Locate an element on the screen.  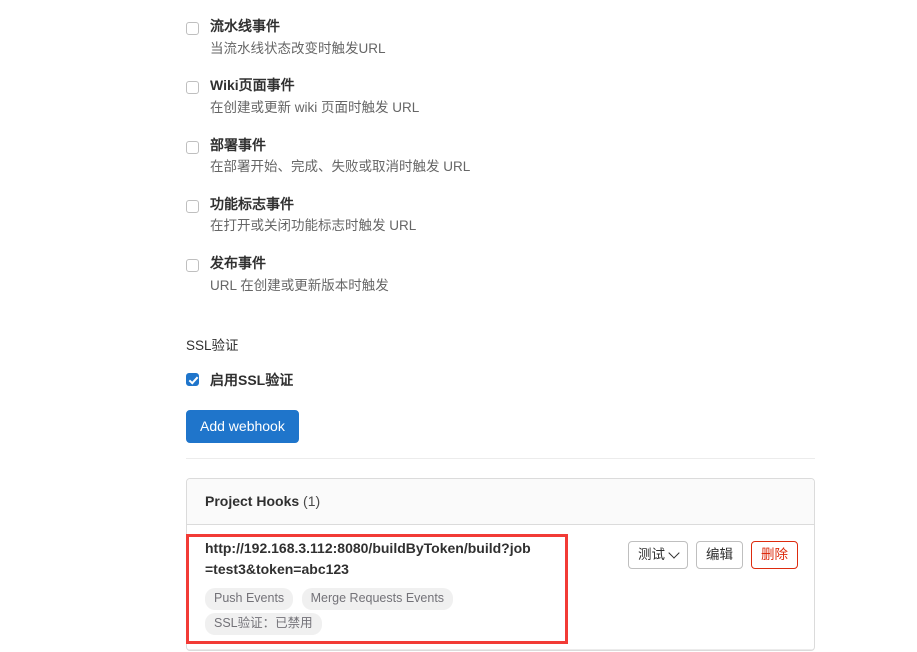
checkbox-enable-ssl-verification is located at coordinates (192, 379).